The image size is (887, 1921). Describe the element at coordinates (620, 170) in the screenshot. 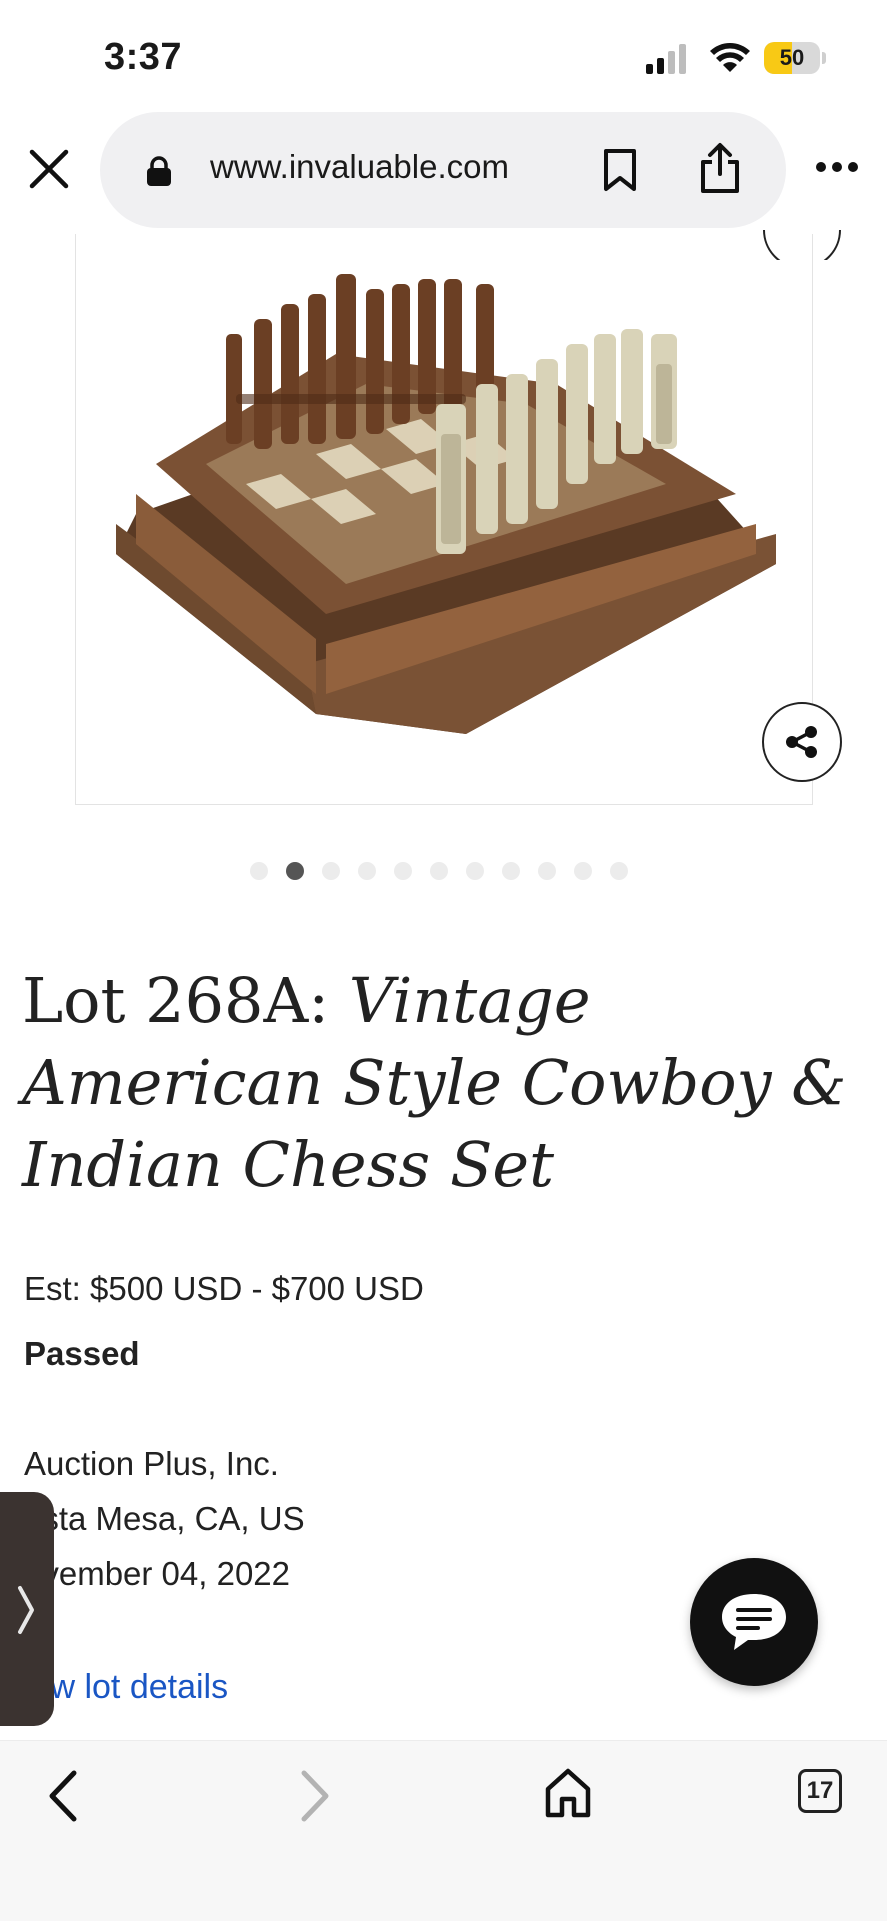

I see `bookmark-icon` at that location.